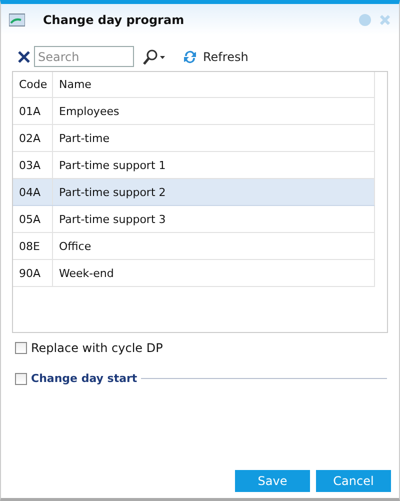 The width and height of the screenshot is (400, 501). I want to click on table-cell-text: Week-end, so click(86, 274).